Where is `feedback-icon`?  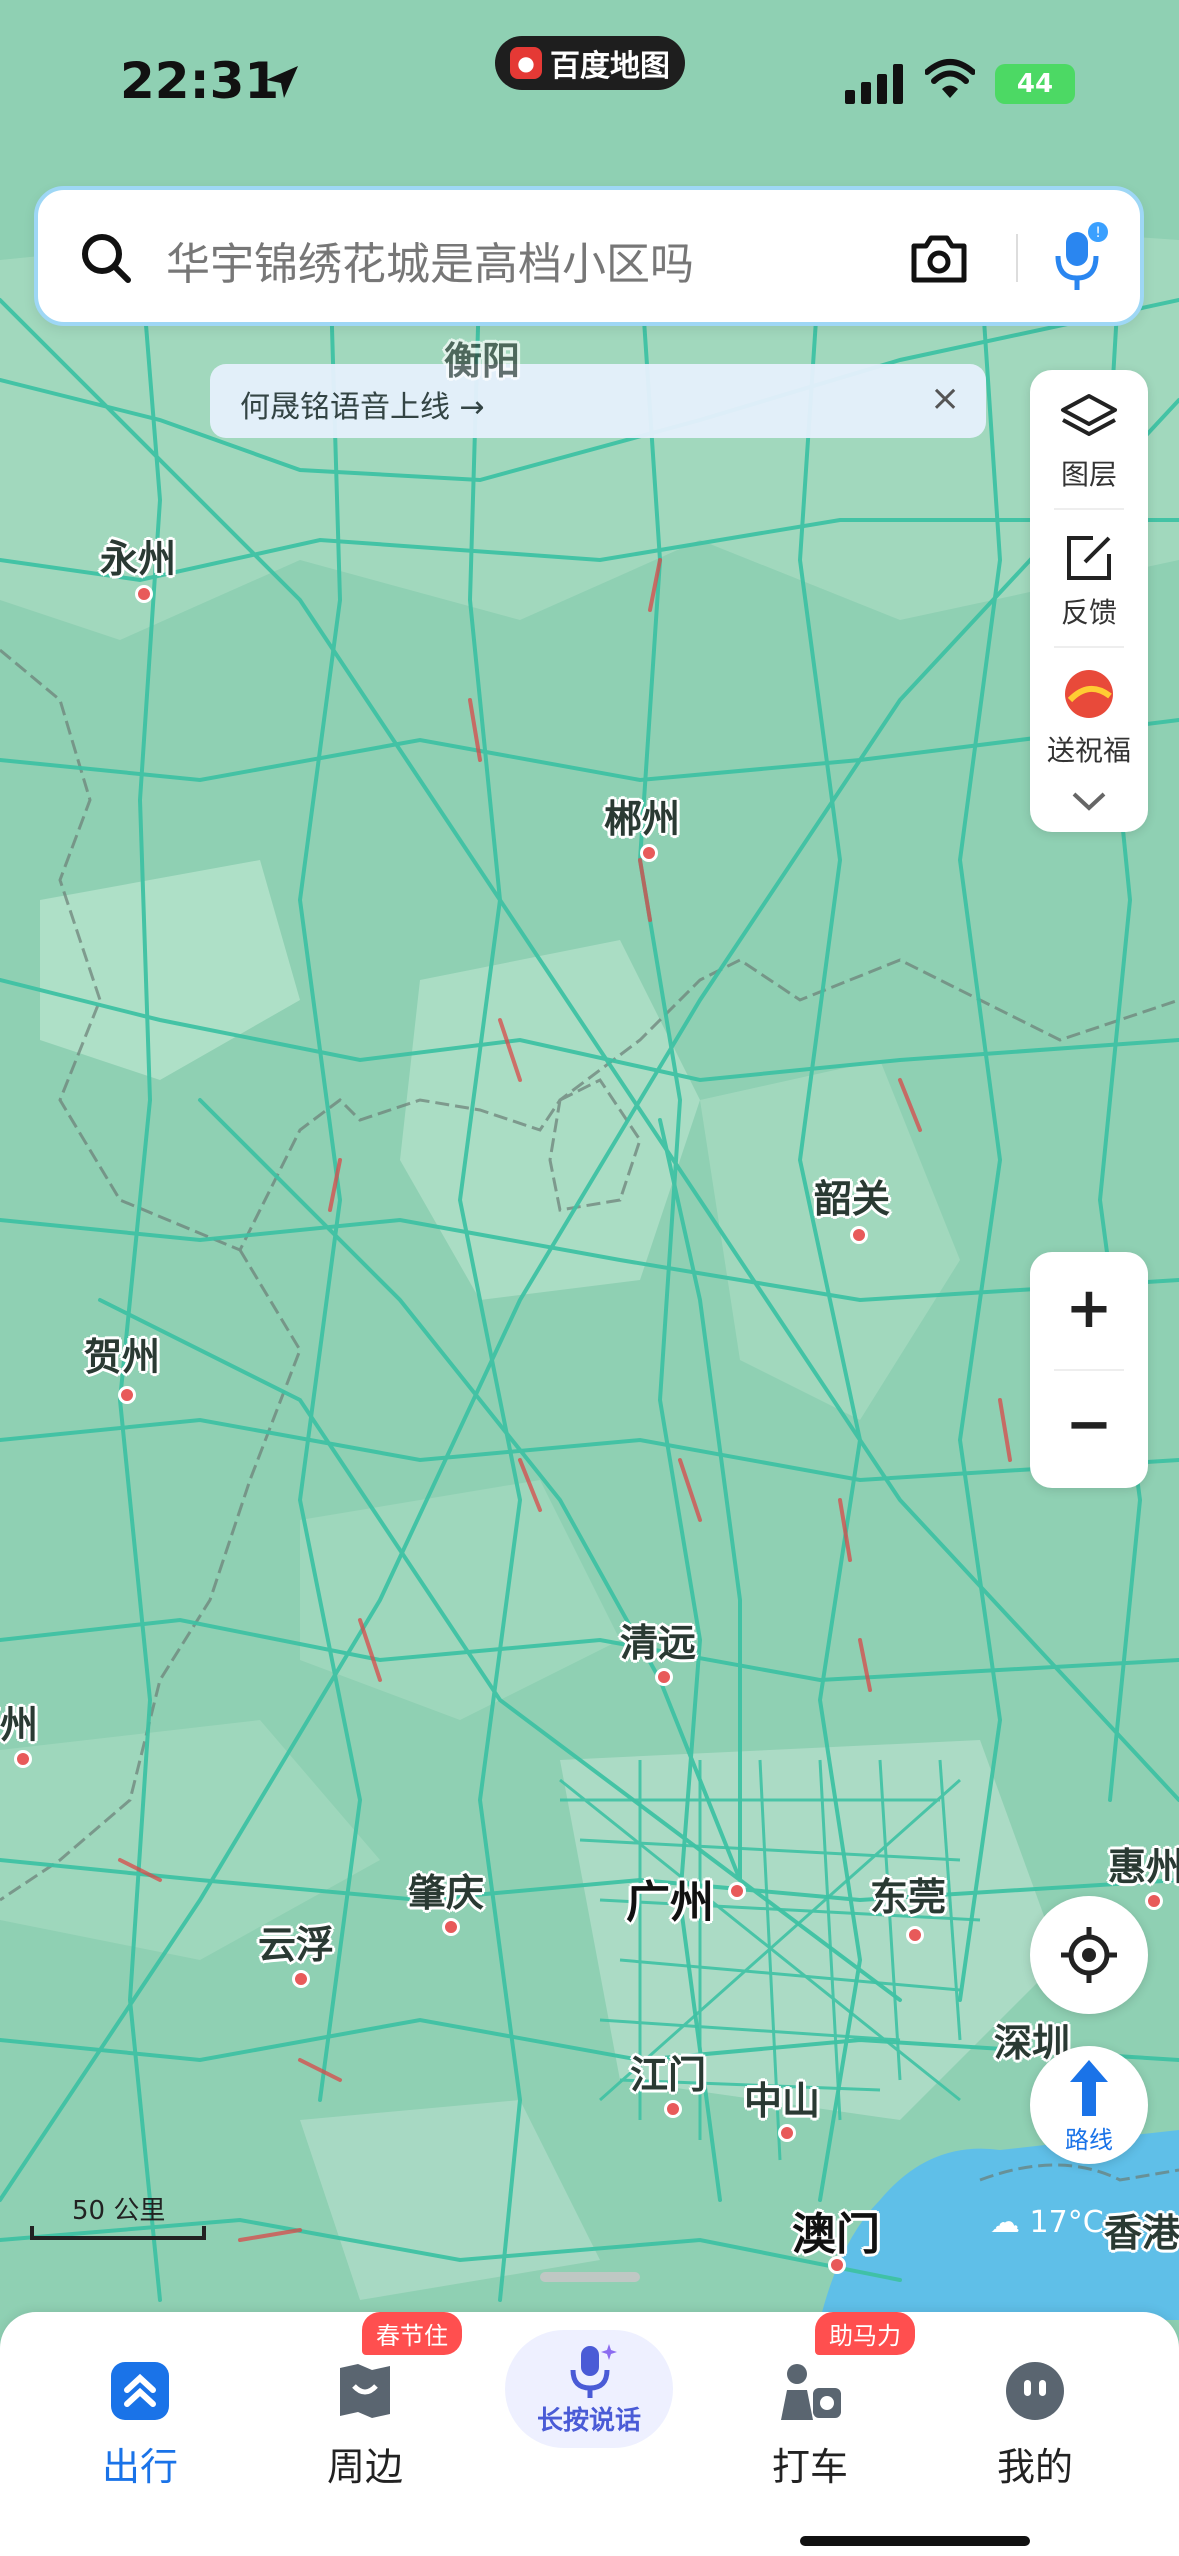
feedback-icon is located at coordinates (1089, 558).